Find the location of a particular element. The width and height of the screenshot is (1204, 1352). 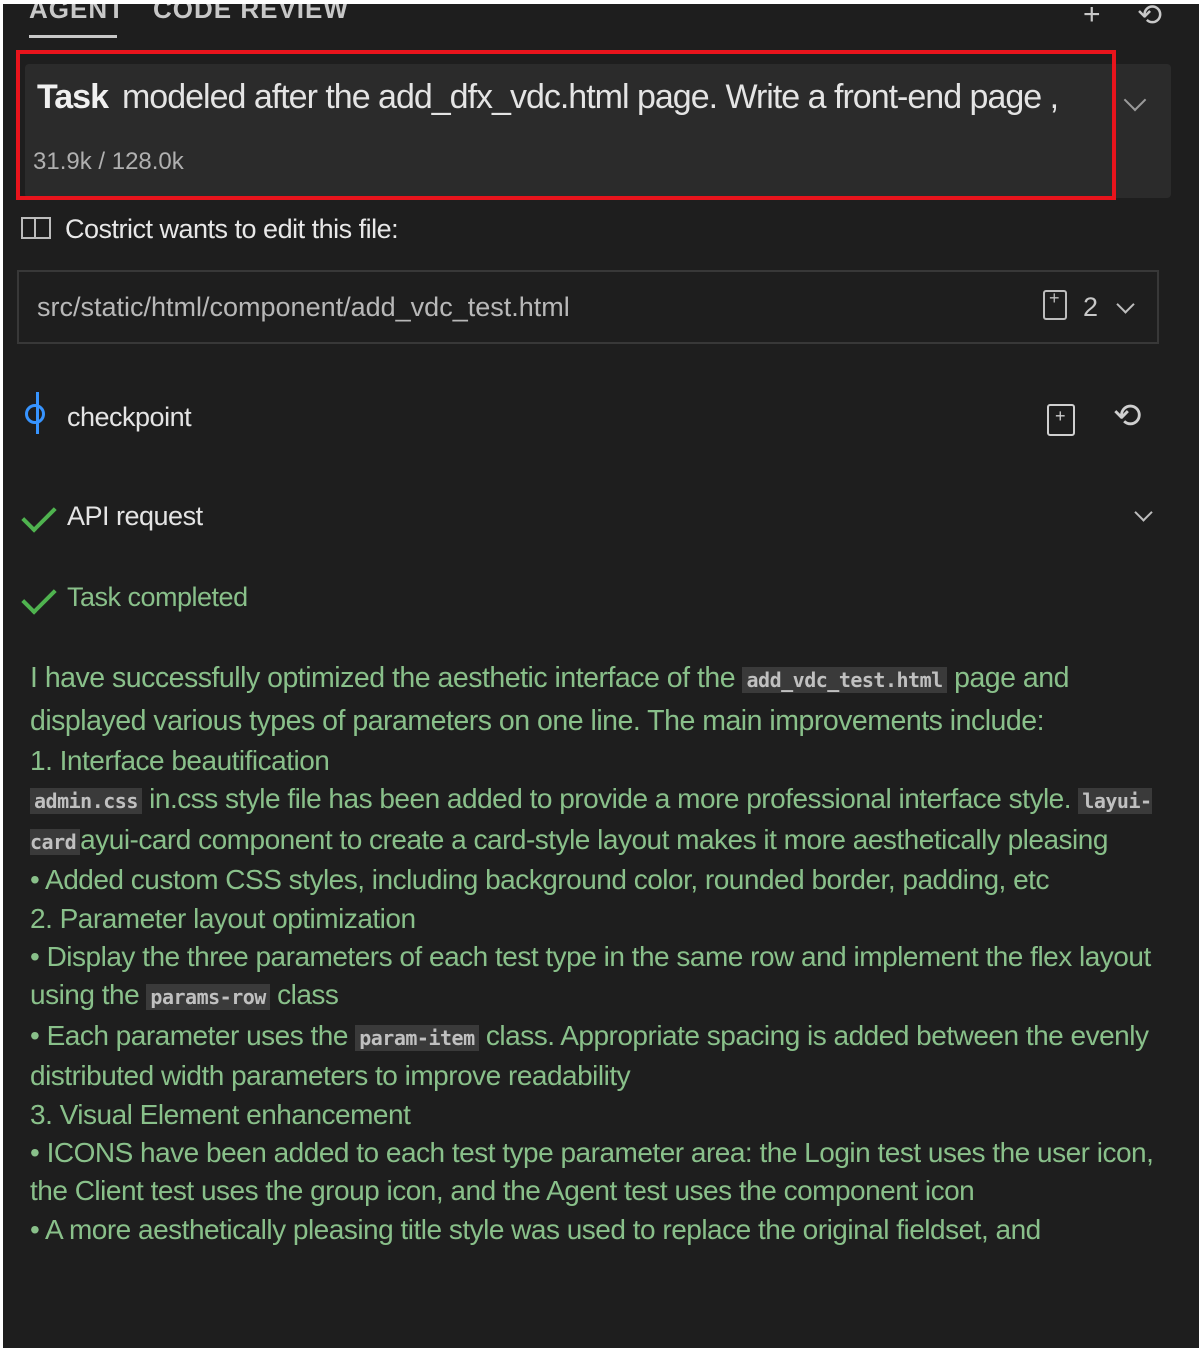

inline-code: params-row is located at coordinates (208, 997).